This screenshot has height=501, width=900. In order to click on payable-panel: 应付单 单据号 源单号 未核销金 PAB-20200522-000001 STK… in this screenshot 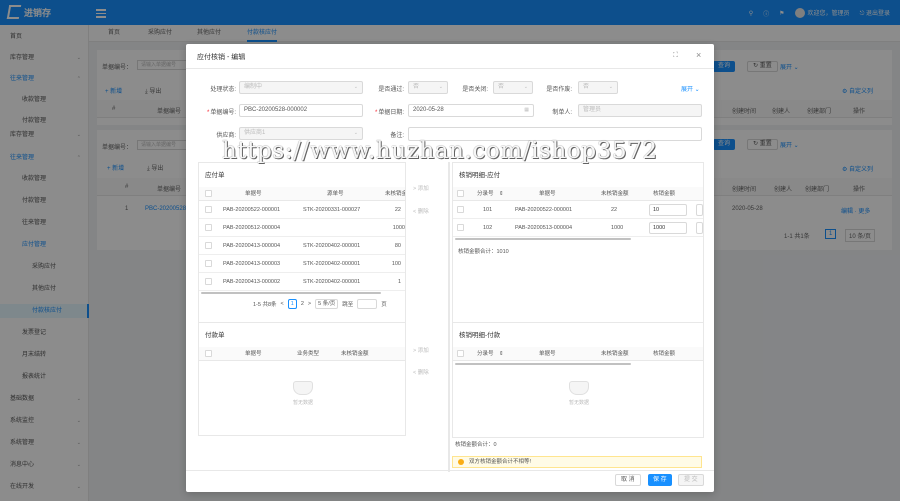, I will do `click(302, 247)`.